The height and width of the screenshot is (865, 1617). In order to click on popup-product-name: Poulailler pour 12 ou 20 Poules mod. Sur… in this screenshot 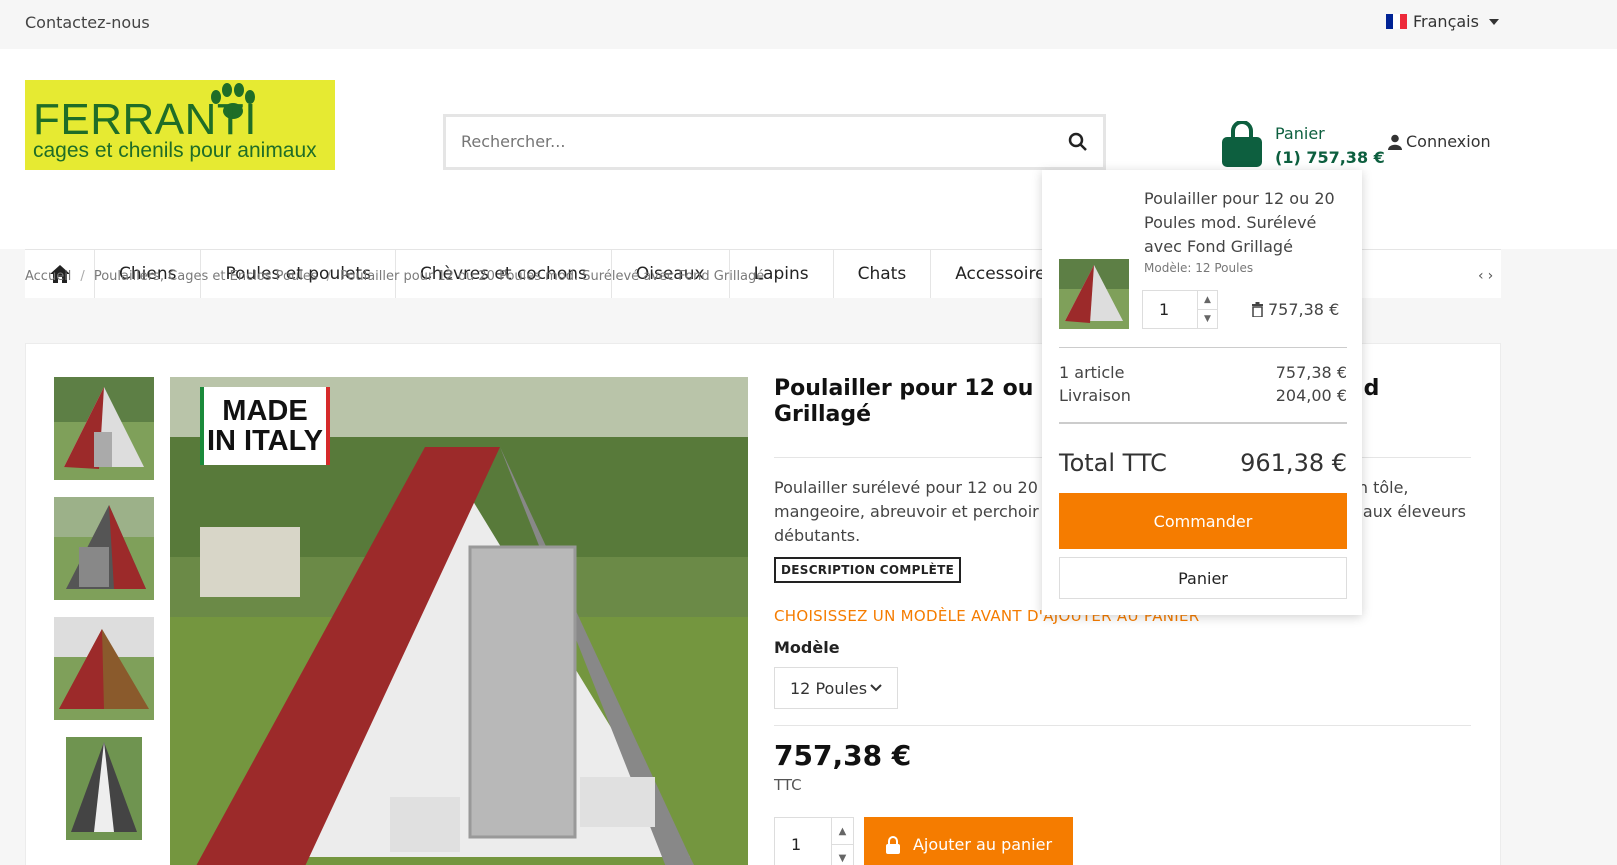, I will do `click(1244, 223)`.